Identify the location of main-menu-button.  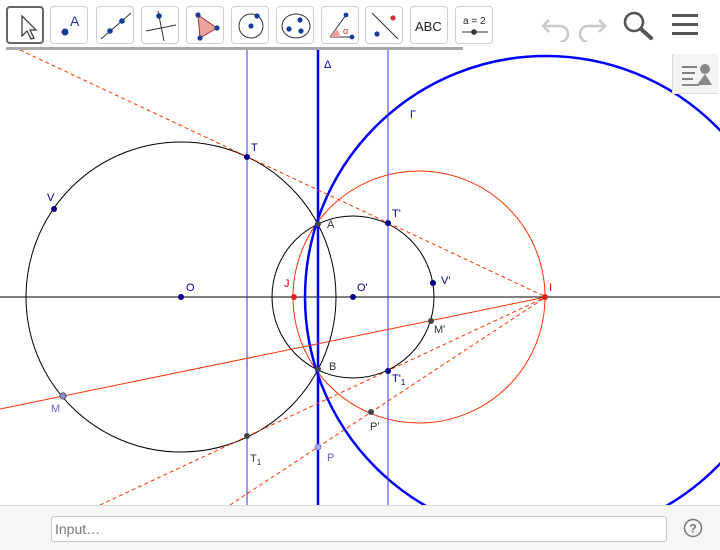
(686, 25).